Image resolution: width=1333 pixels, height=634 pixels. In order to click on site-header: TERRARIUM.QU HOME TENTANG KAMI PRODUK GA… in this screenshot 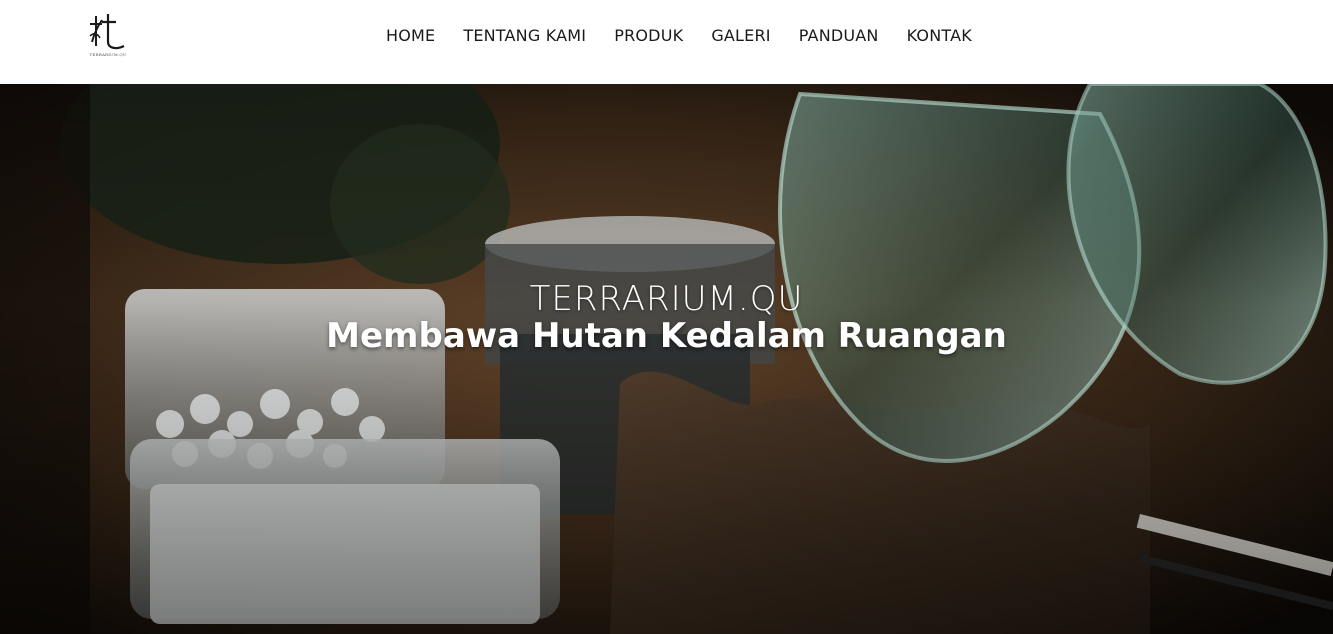, I will do `click(666, 42)`.